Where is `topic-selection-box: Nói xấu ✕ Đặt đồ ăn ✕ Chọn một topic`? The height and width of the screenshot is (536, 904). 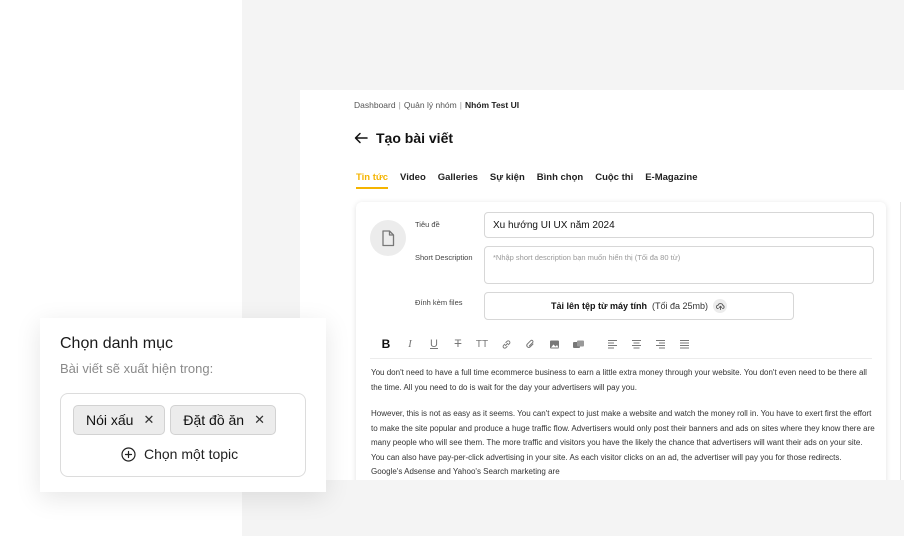
topic-selection-box: Nói xấu ✕ Đặt đồ ăn ✕ Chọn một topic is located at coordinates (183, 435).